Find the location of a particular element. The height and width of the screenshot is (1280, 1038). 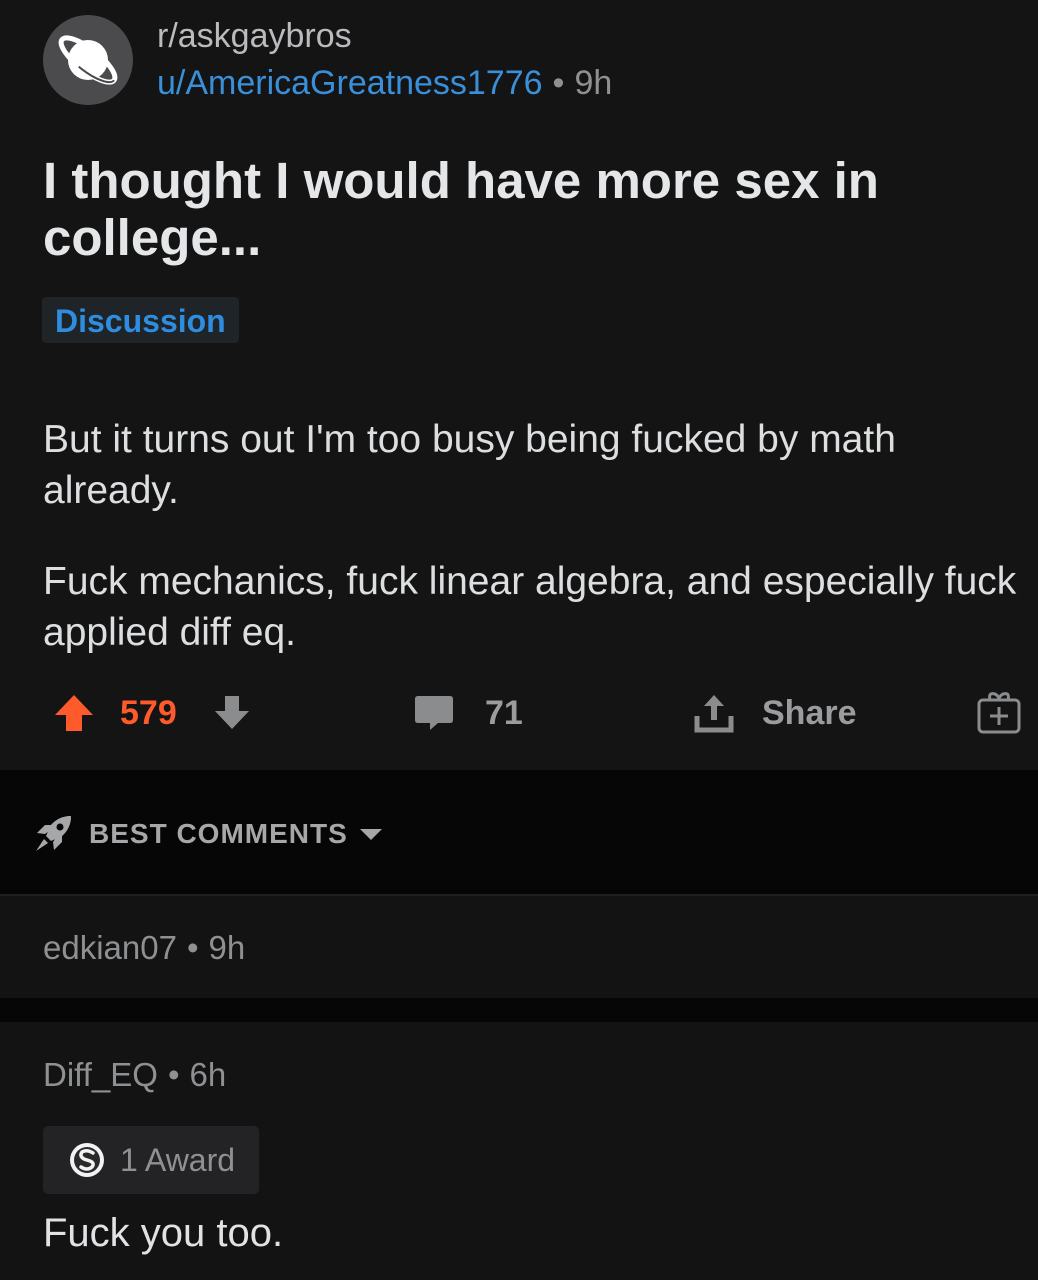

comment-author: edkian07 is located at coordinates (110, 947).